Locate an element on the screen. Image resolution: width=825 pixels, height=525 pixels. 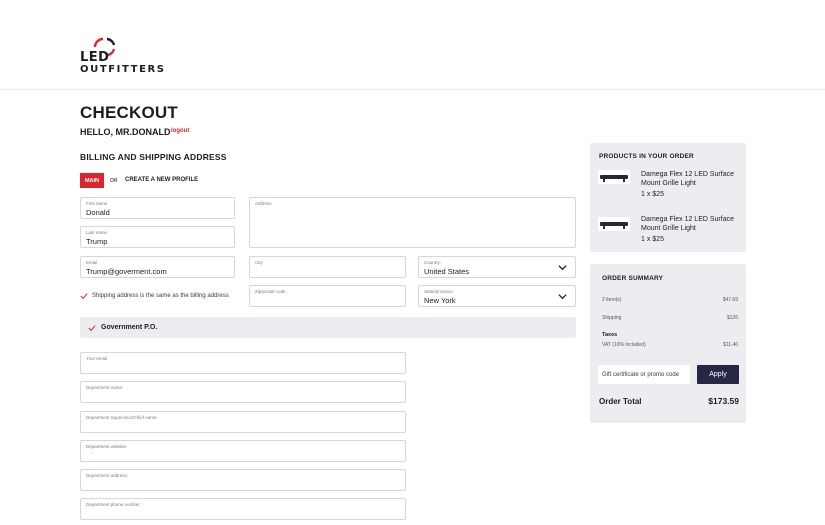
department-chief-field: Department Supervisor/Chief name: is located at coordinates (243, 422).